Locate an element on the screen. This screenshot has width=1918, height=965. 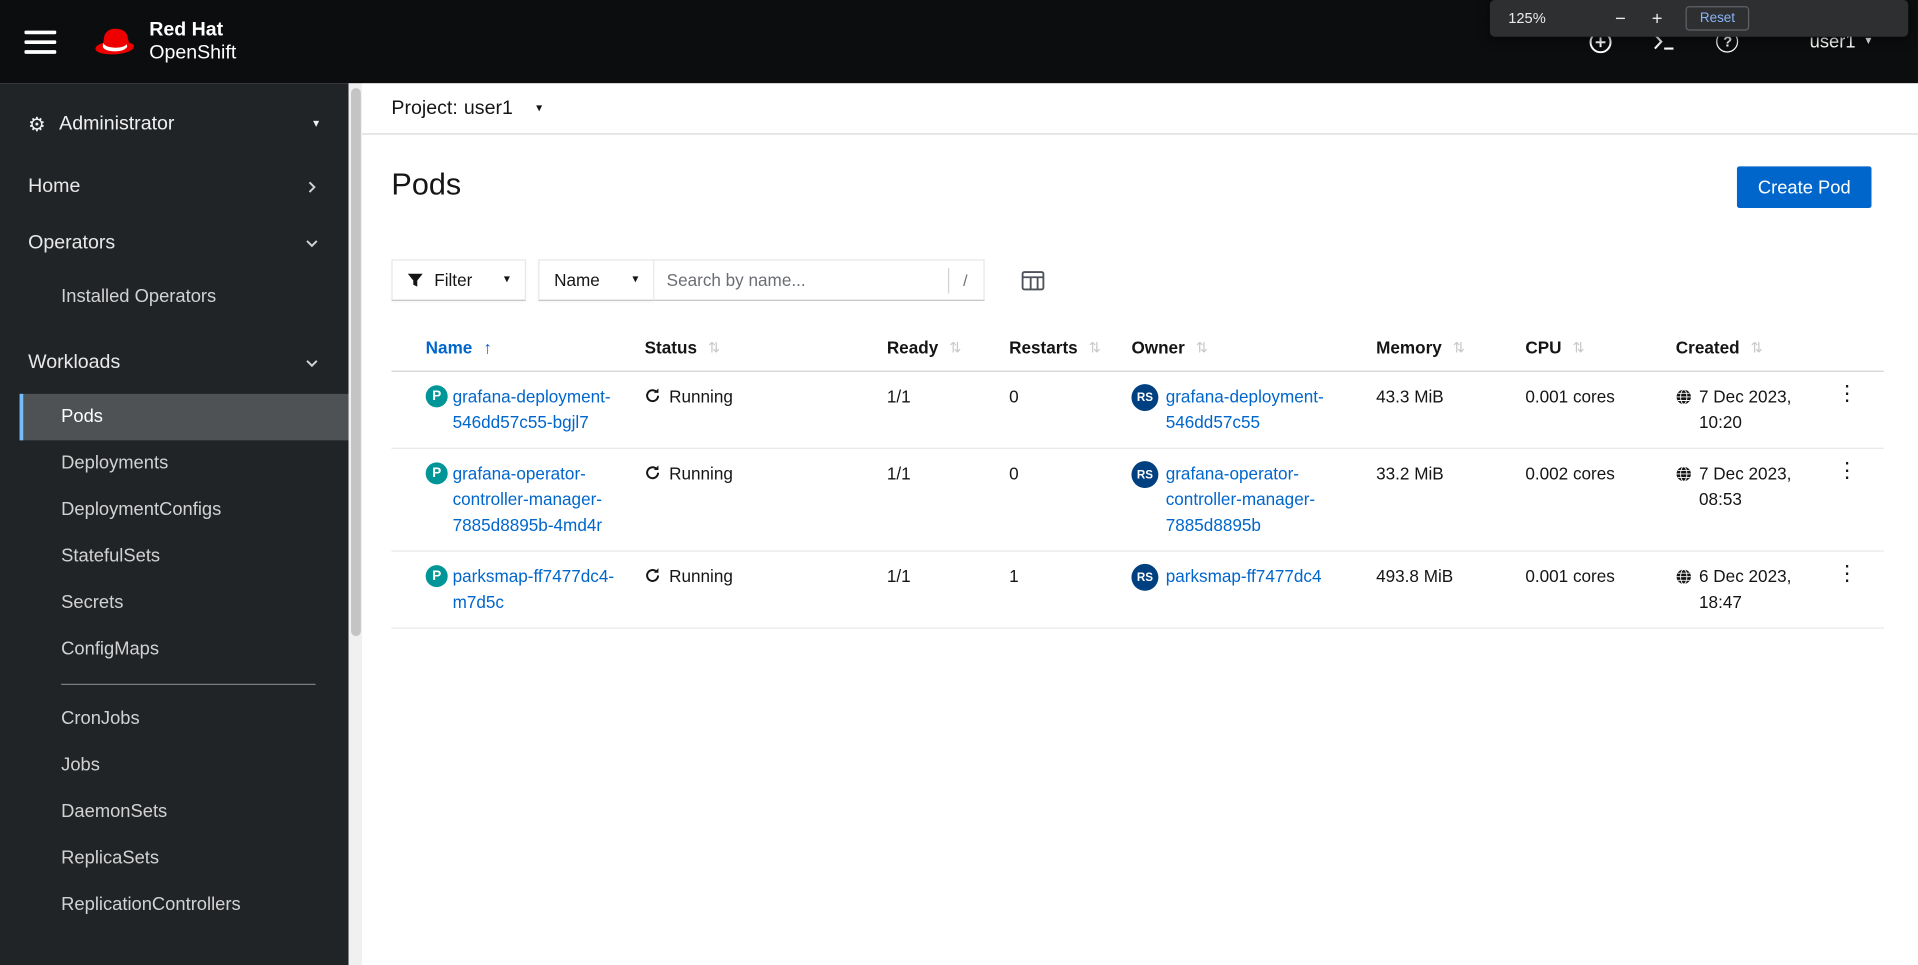
zoom-out-button: − is located at coordinates (1620, 18).